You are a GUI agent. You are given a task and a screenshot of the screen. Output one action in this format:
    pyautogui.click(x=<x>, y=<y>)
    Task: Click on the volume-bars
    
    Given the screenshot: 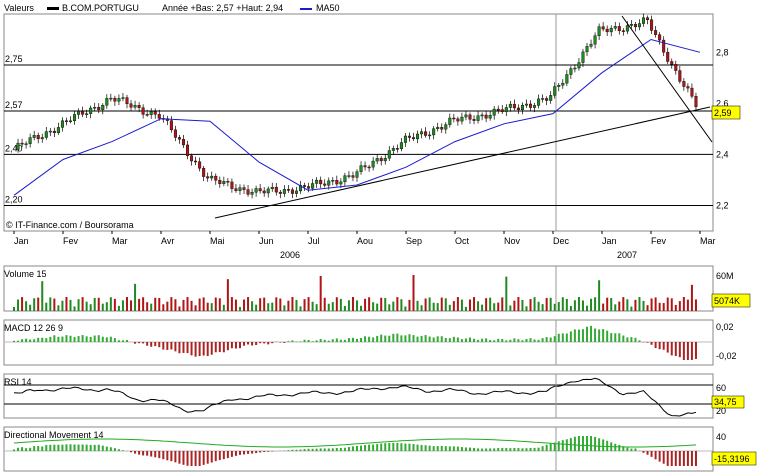 What is the action you would take?
    pyautogui.click(x=355, y=293)
    